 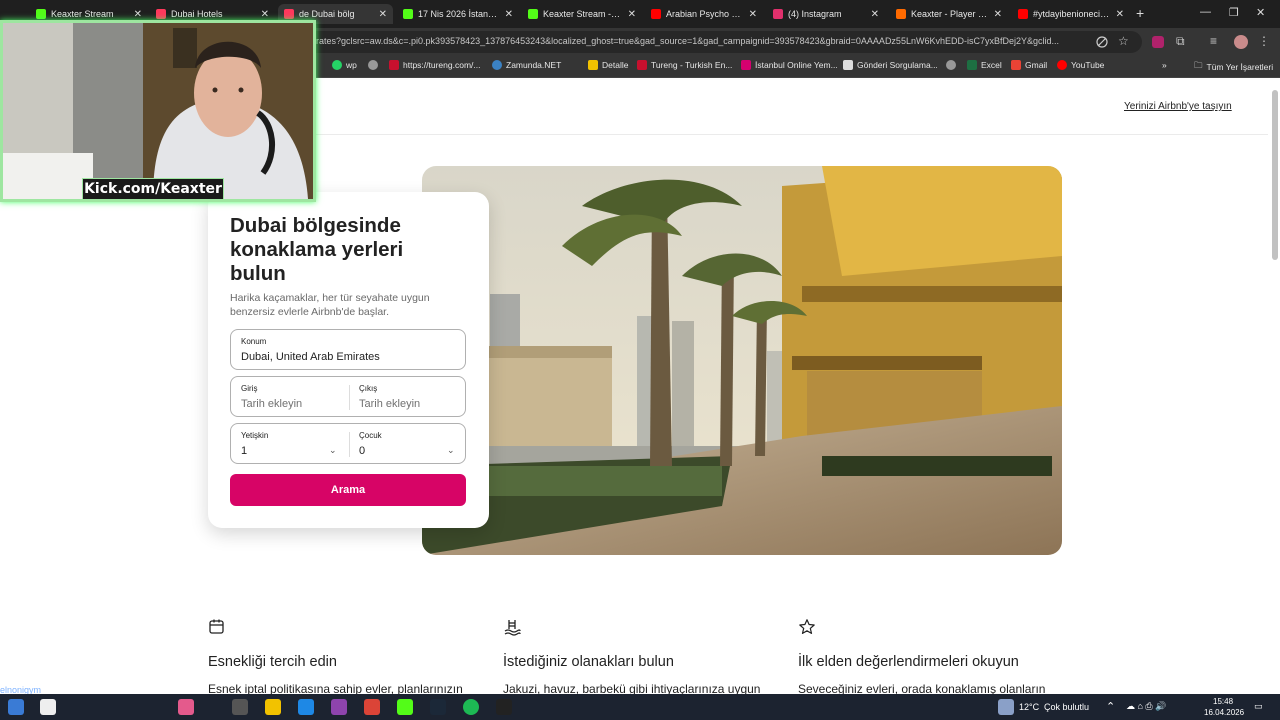 I want to click on folder-icon: 🗀, so click(x=1198, y=65).